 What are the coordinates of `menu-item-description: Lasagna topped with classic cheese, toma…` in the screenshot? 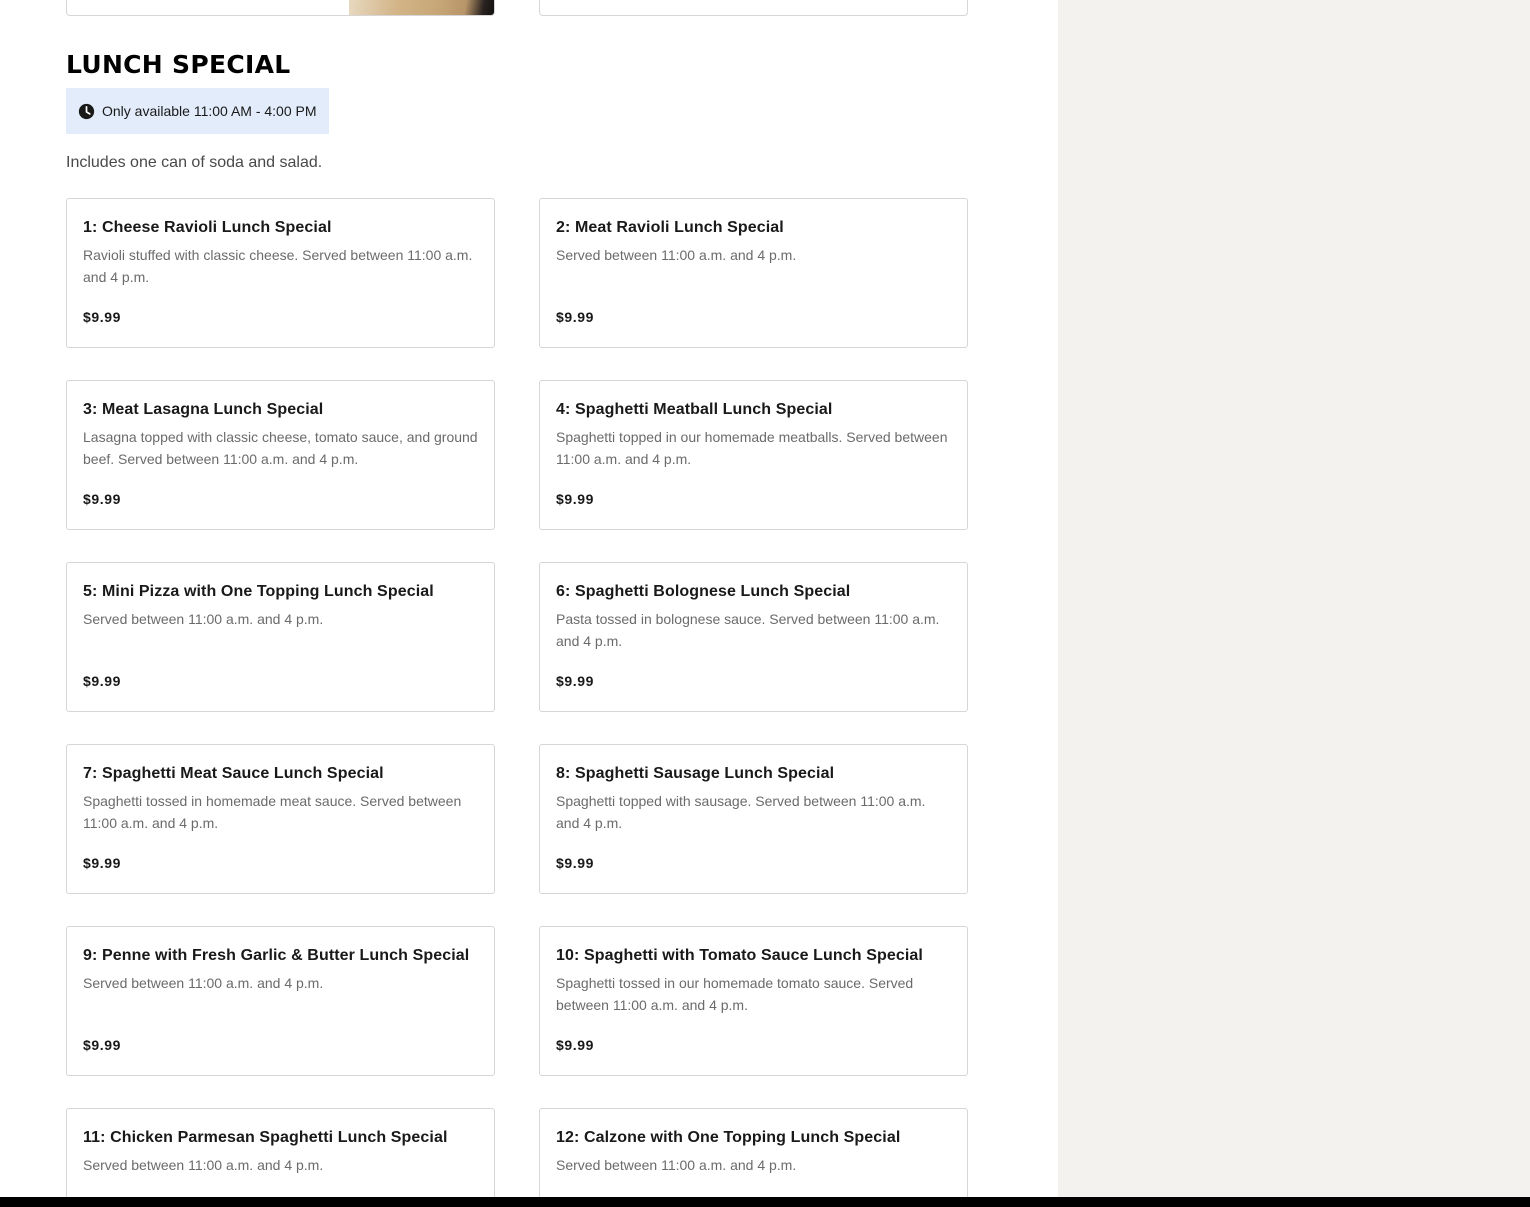 It's located at (280, 448).